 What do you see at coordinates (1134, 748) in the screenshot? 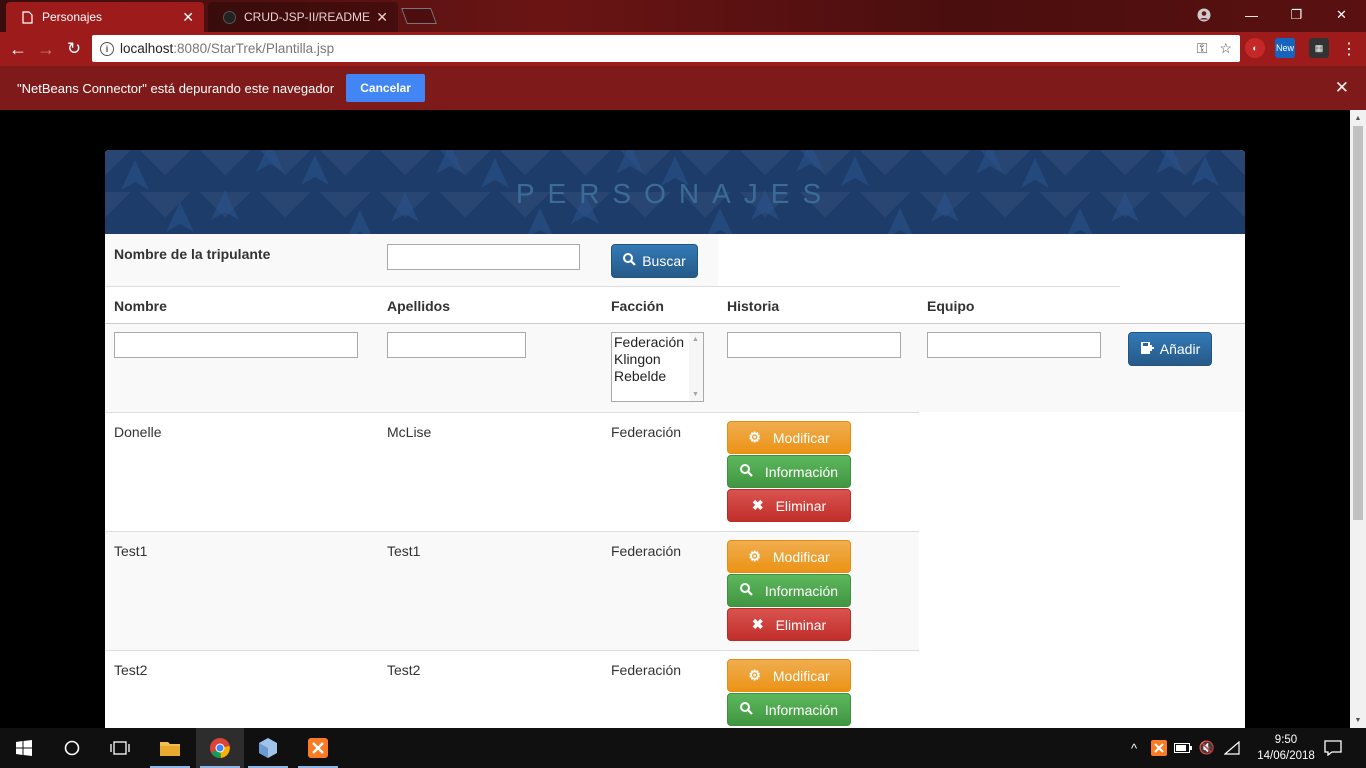
I see `chevron-up-icon: ^` at bounding box center [1134, 748].